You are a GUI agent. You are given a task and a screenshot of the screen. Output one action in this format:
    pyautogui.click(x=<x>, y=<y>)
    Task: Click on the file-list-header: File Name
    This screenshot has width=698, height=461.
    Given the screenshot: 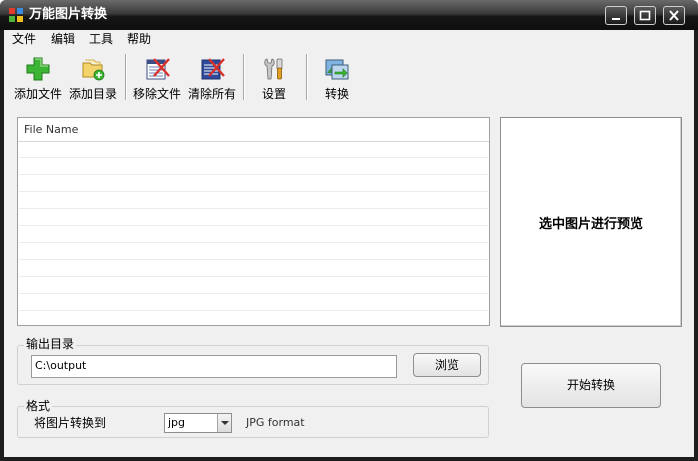 What is the action you would take?
    pyautogui.click(x=253, y=130)
    